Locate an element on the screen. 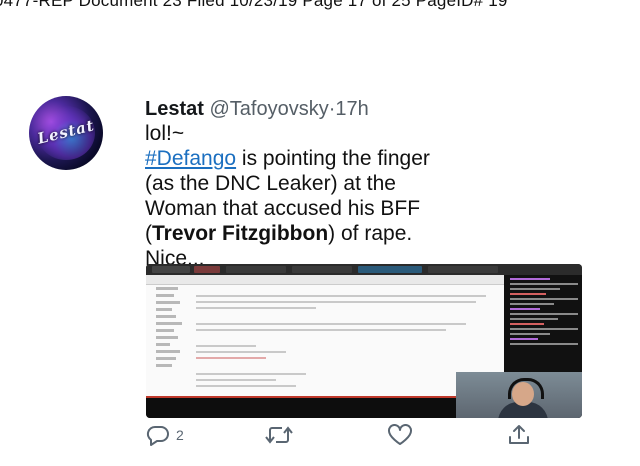 The height and width of the screenshot is (466, 640). media-progress-line is located at coordinates (301, 397).